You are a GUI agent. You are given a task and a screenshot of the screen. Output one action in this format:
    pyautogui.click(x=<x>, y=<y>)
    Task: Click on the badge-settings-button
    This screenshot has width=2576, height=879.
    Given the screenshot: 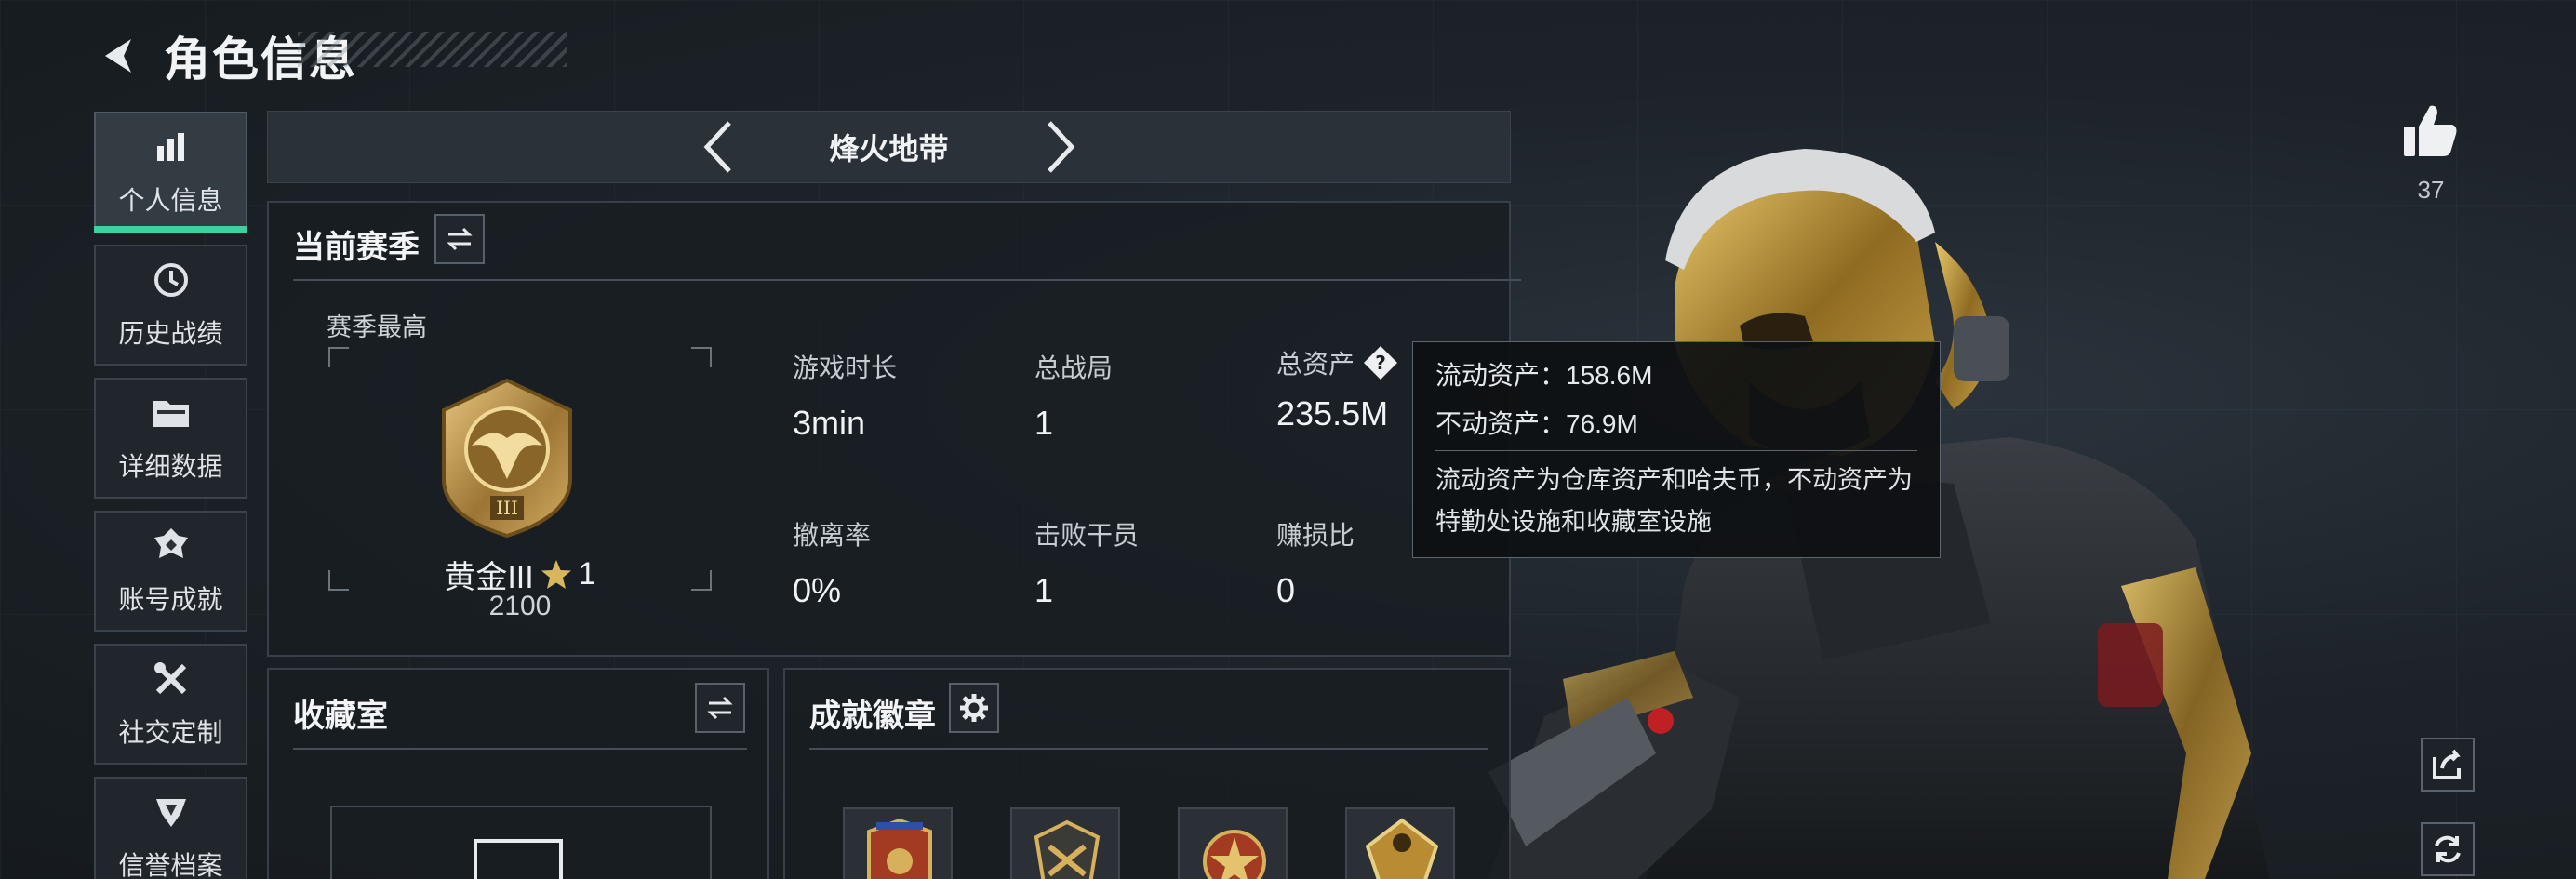 What is the action you would take?
    pyautogui.click(x=974, y=708)
    